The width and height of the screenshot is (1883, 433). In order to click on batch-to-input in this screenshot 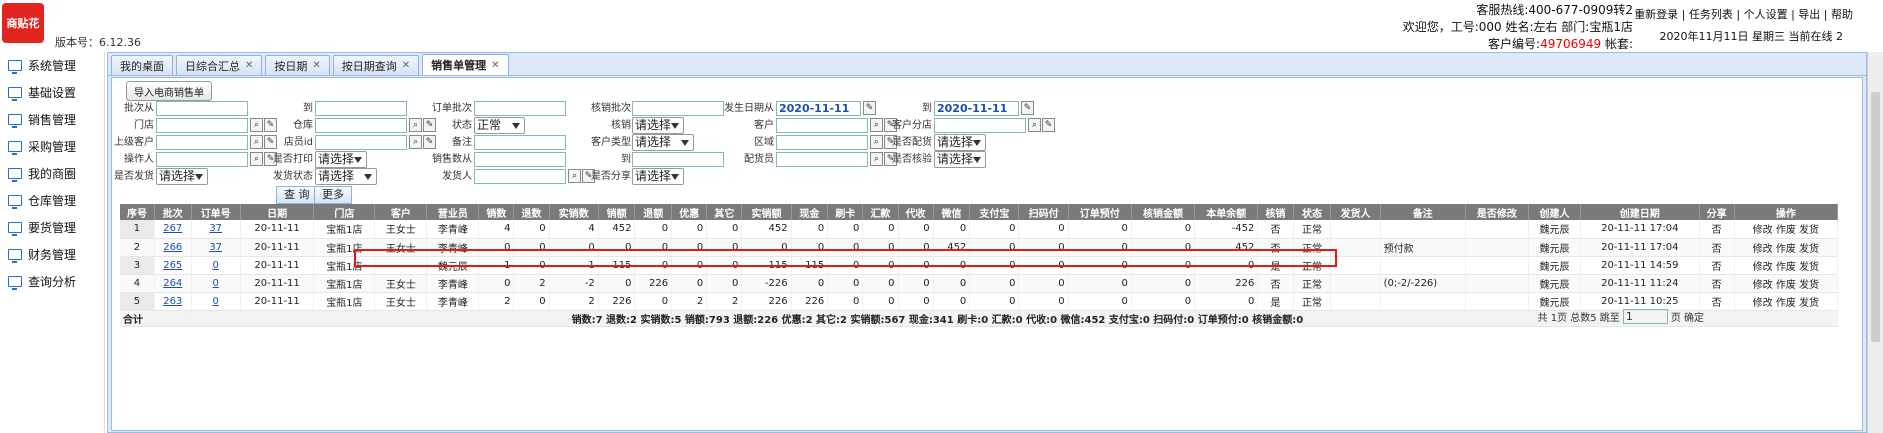, I will do `click(361, 108)`.